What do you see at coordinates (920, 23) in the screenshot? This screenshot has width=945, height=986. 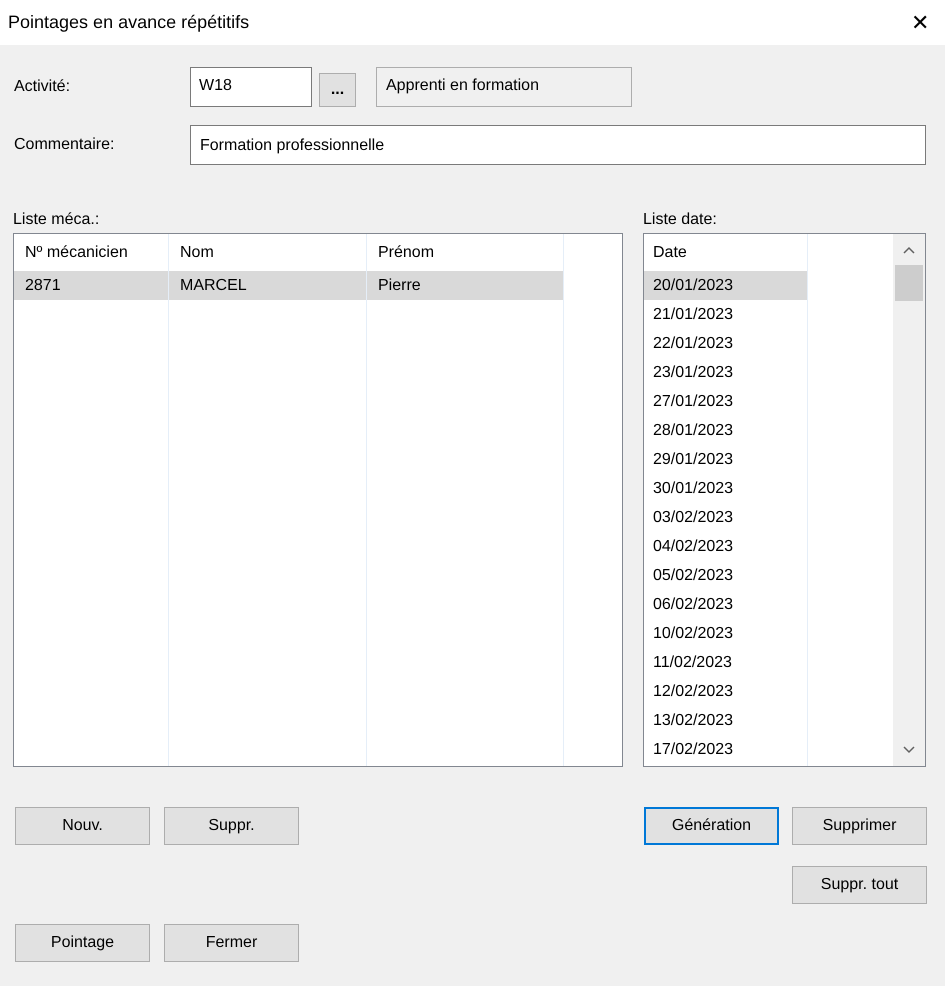 I see `close-button: ✕` at bounding box center [920, 23].